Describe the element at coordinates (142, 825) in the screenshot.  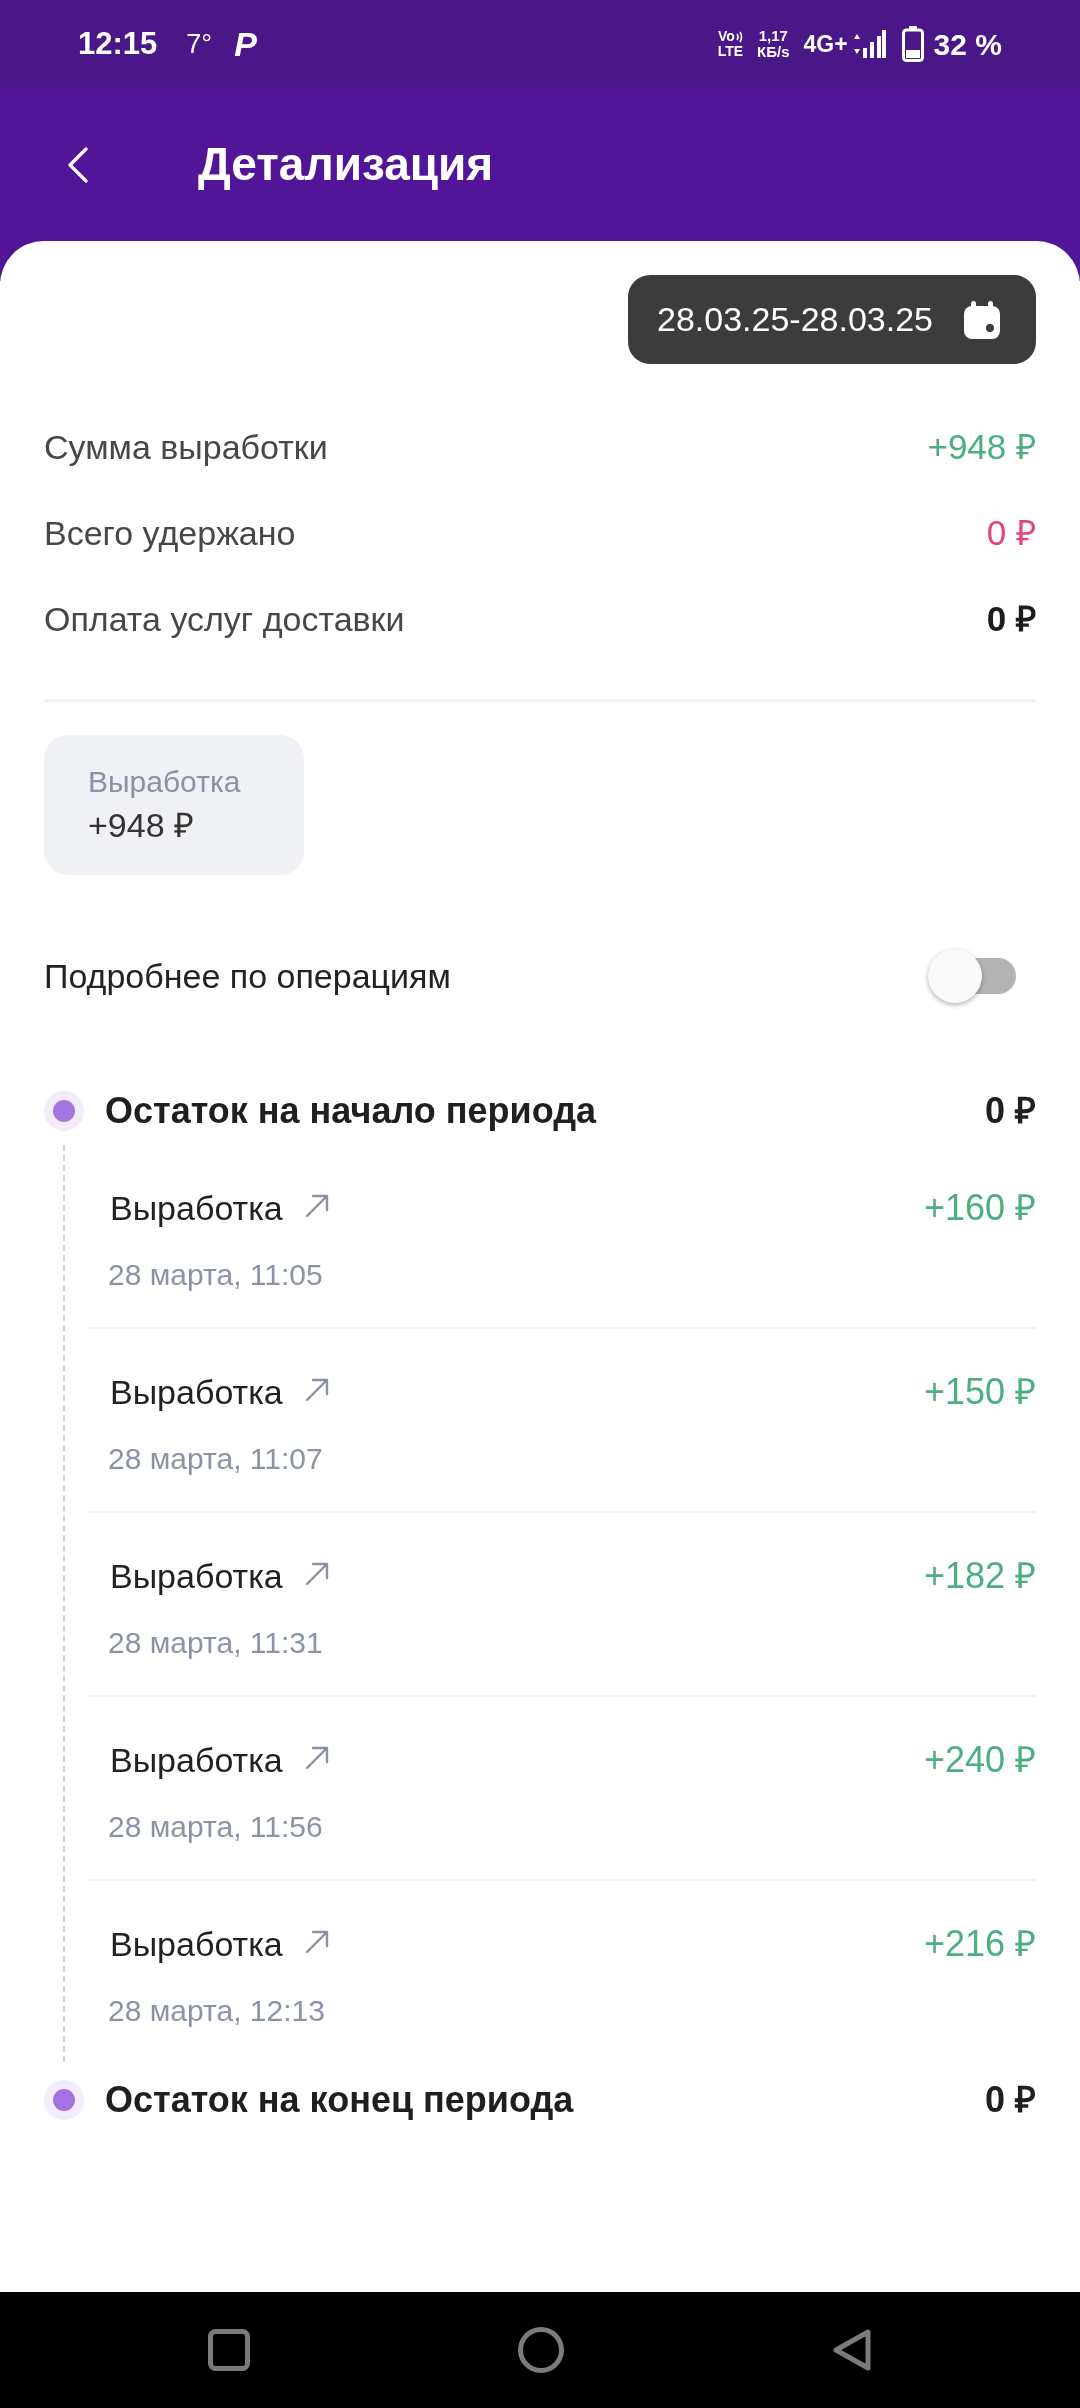
I see `category-value: +948 ₽` at that location.